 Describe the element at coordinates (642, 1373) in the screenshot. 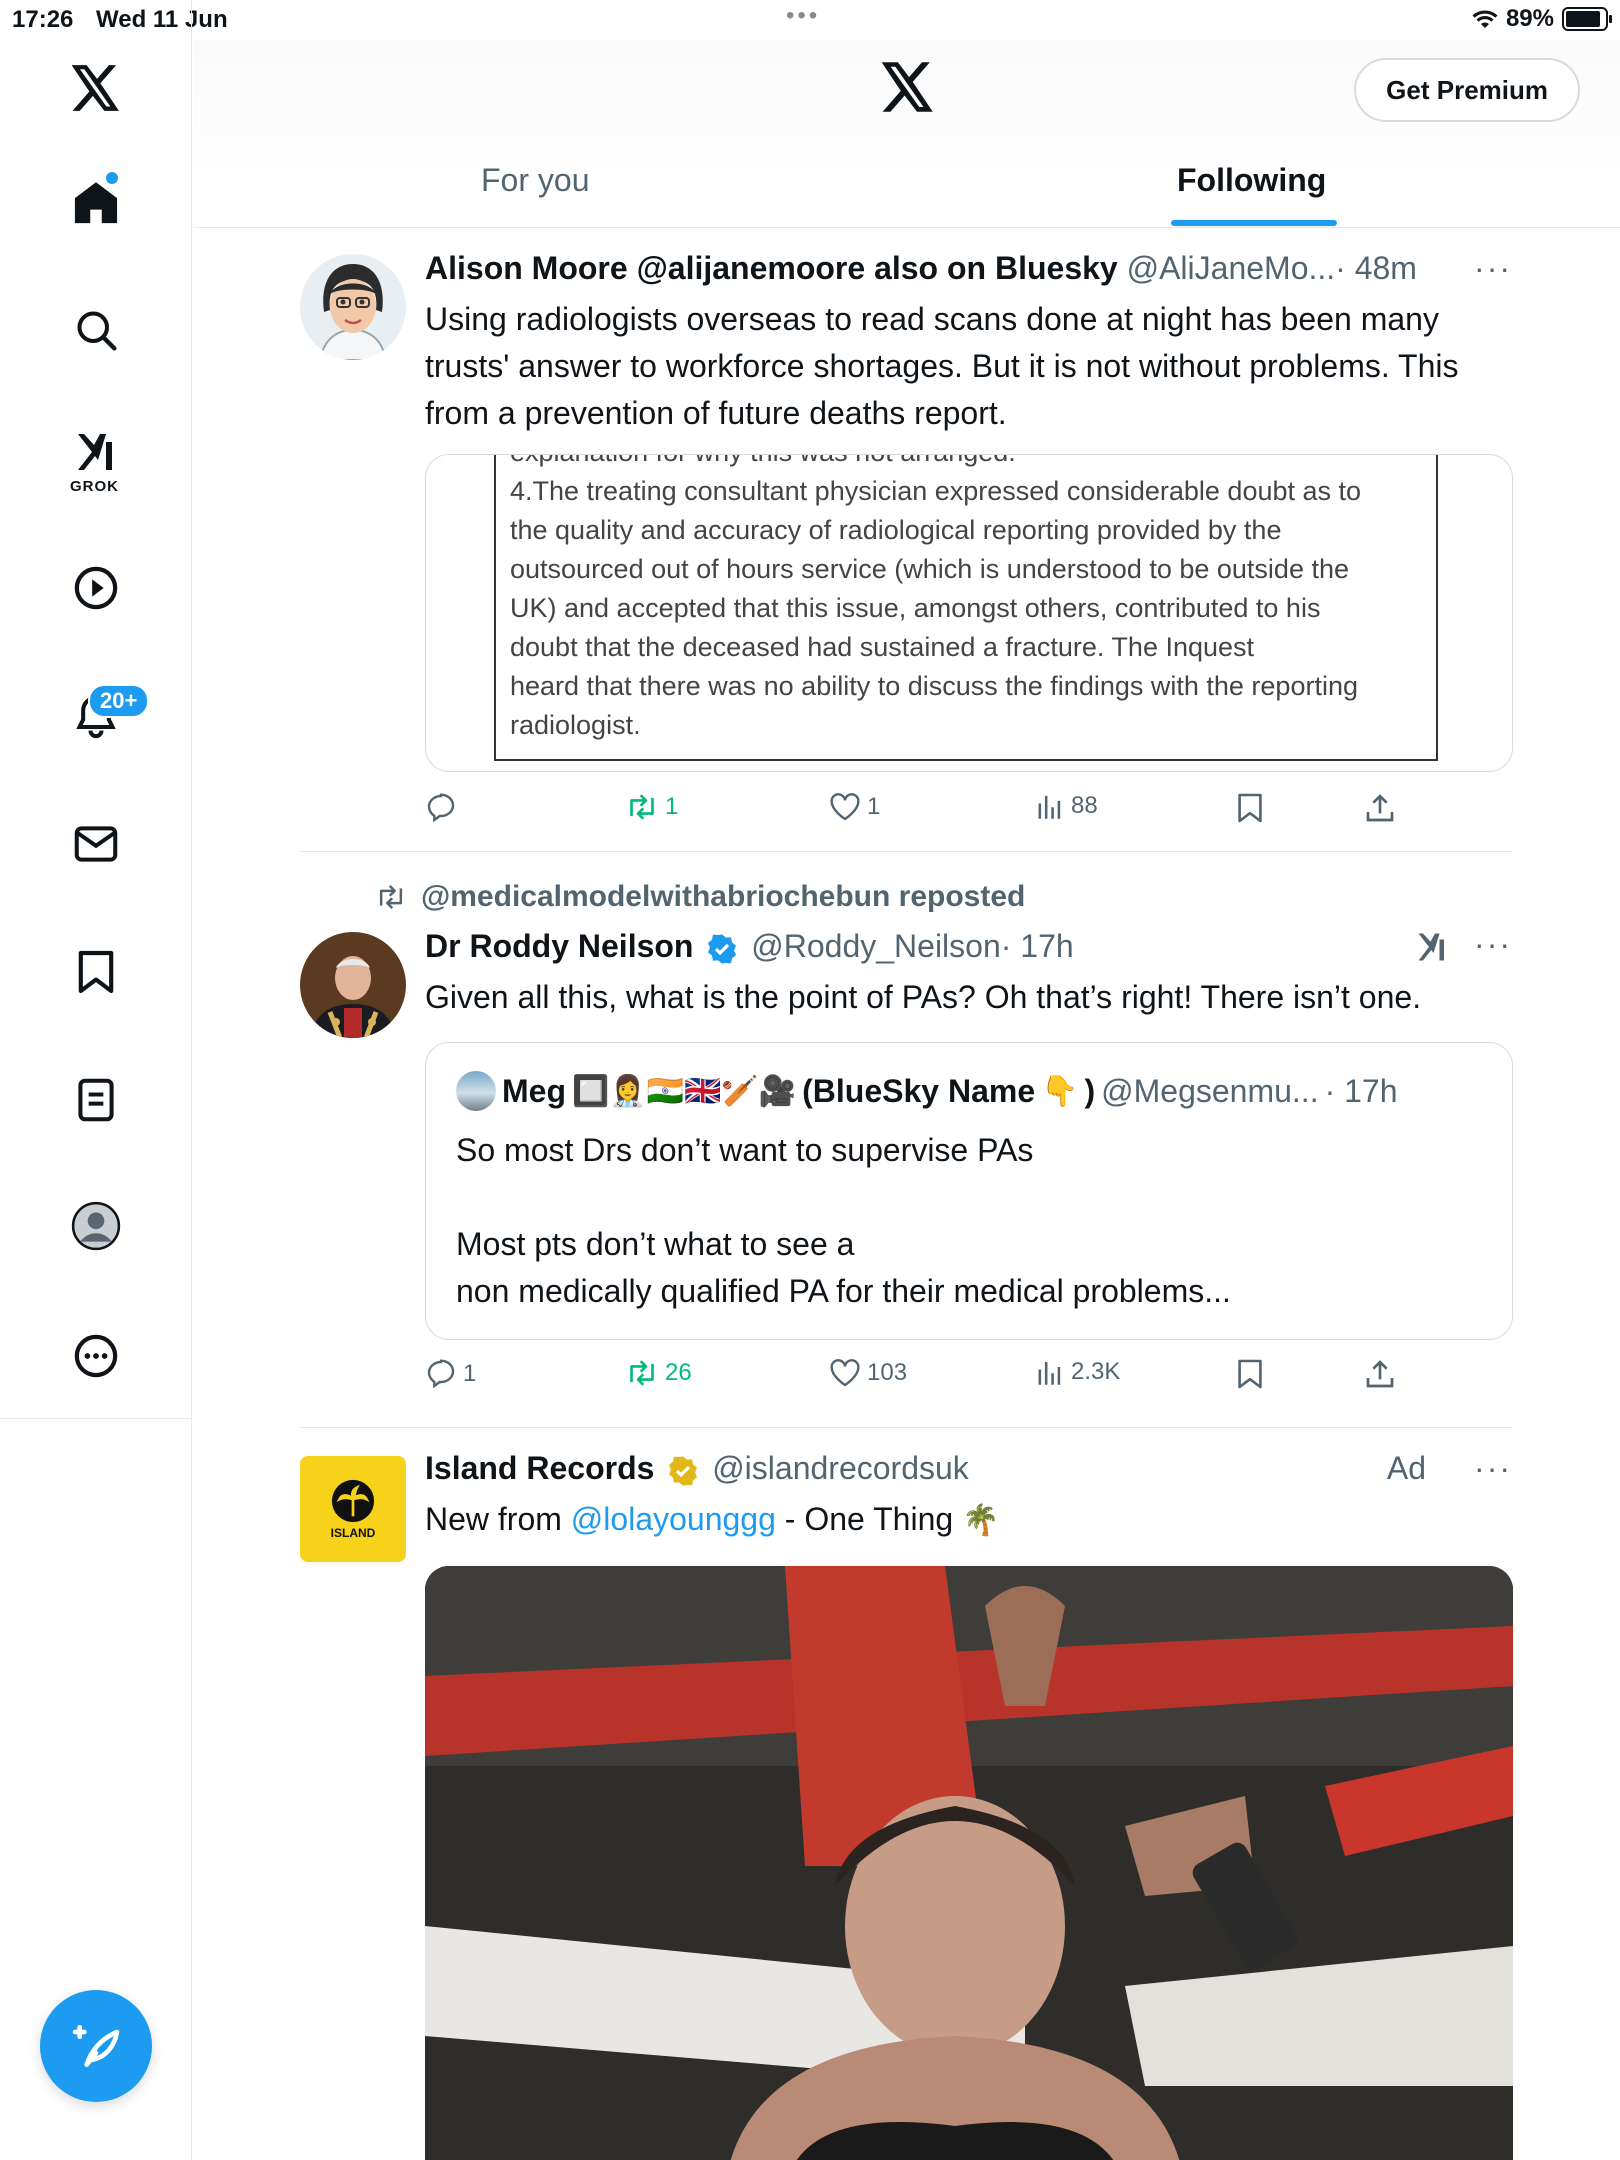

I see `repost-icon` at that location.